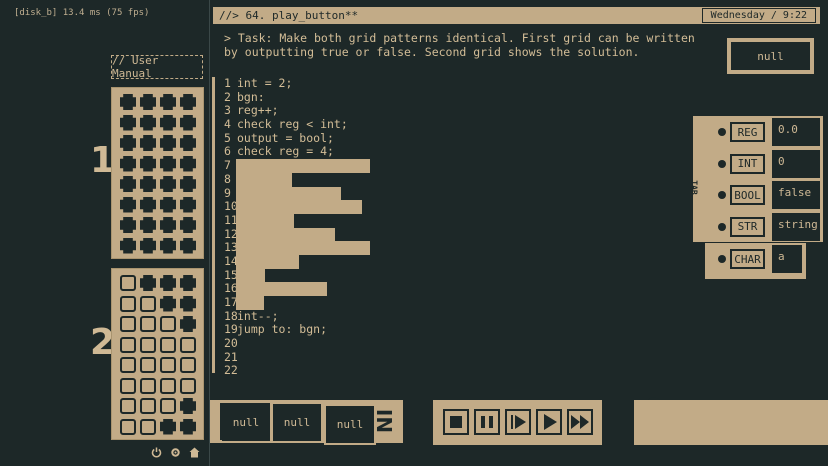  I want to click on left-divider, so click(209, 233).